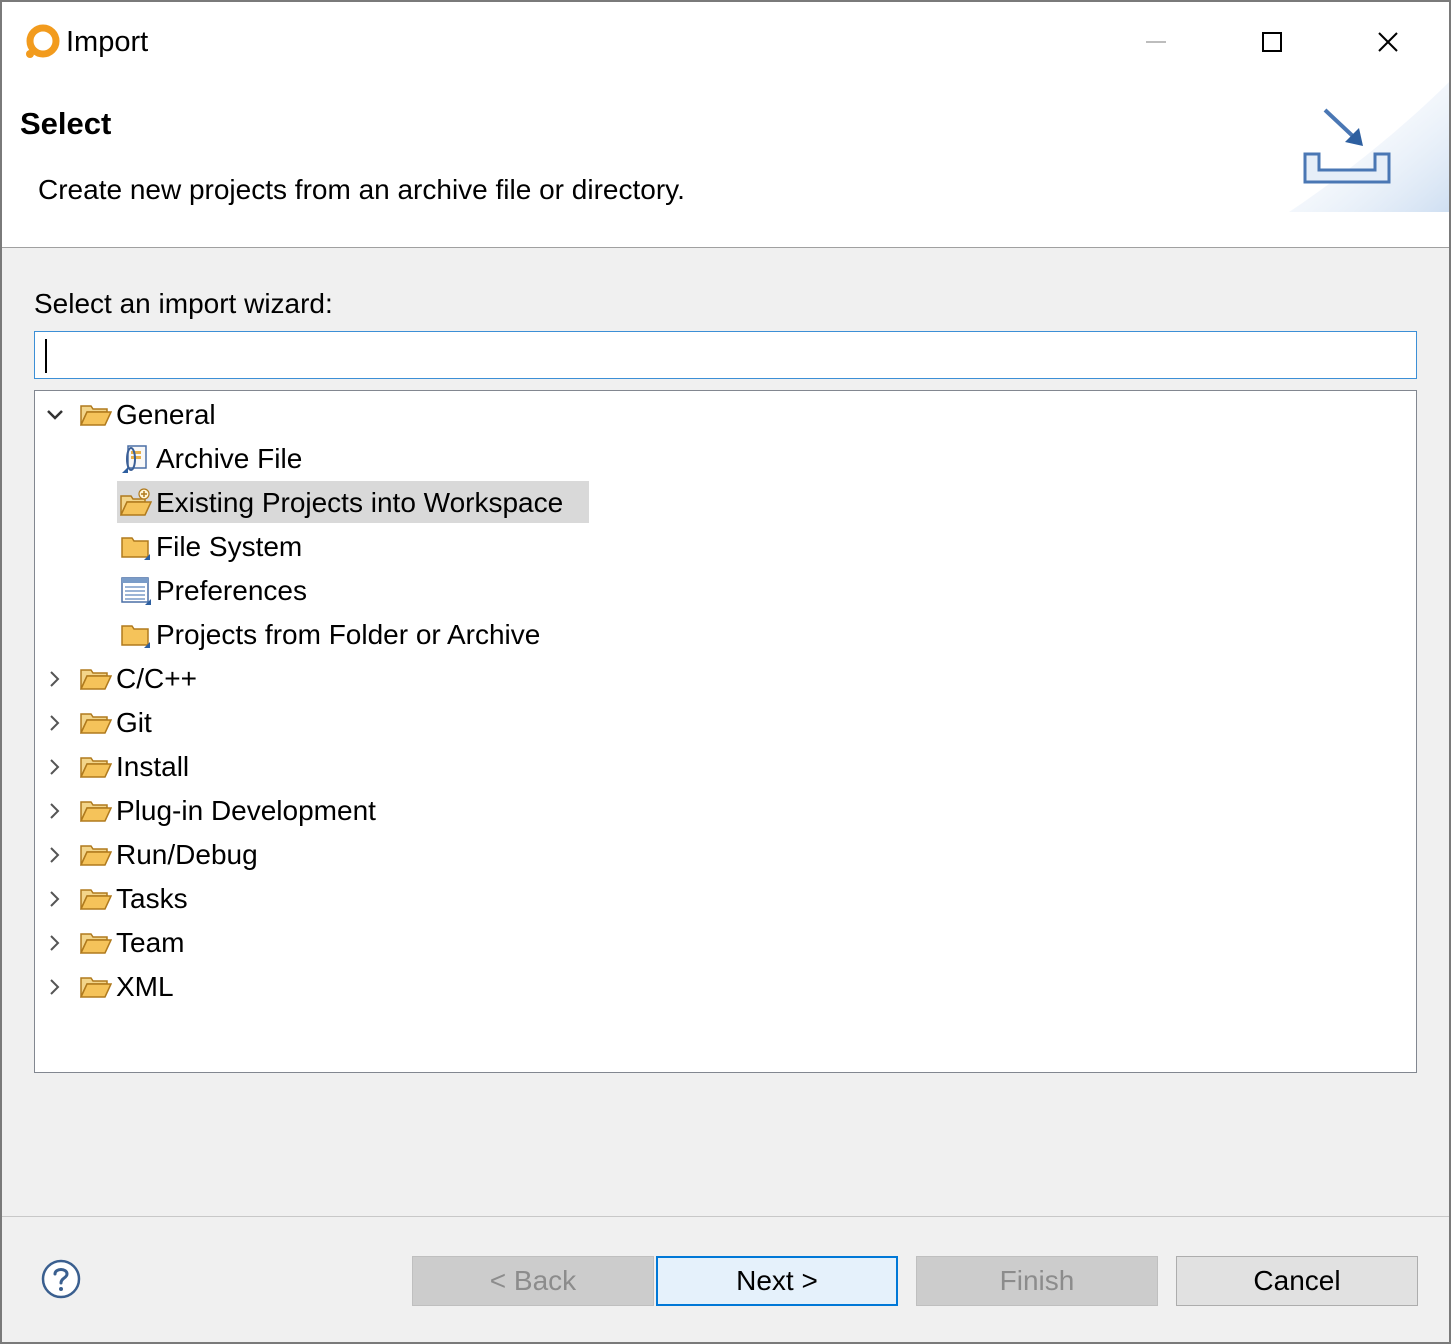 The image size is (1451, 1344). I want to click on tree-node-file-system: File System, so click(335, 547).